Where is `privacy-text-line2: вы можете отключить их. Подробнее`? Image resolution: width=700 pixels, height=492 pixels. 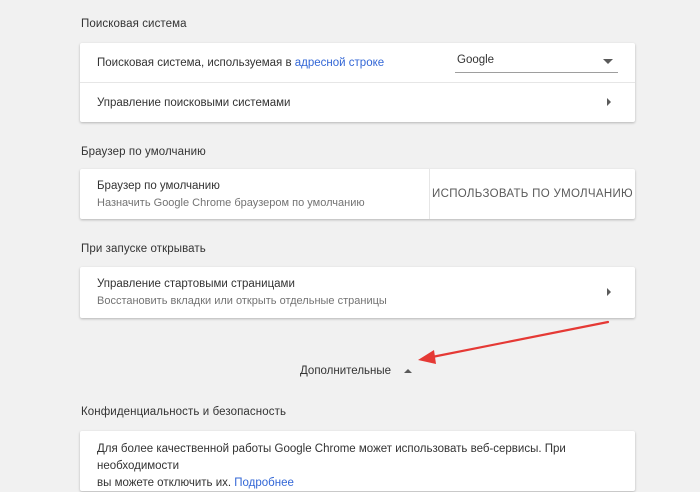
privacy-text-line2: вы можете отключить их. Подробнее is located at coordinates (362, 483).